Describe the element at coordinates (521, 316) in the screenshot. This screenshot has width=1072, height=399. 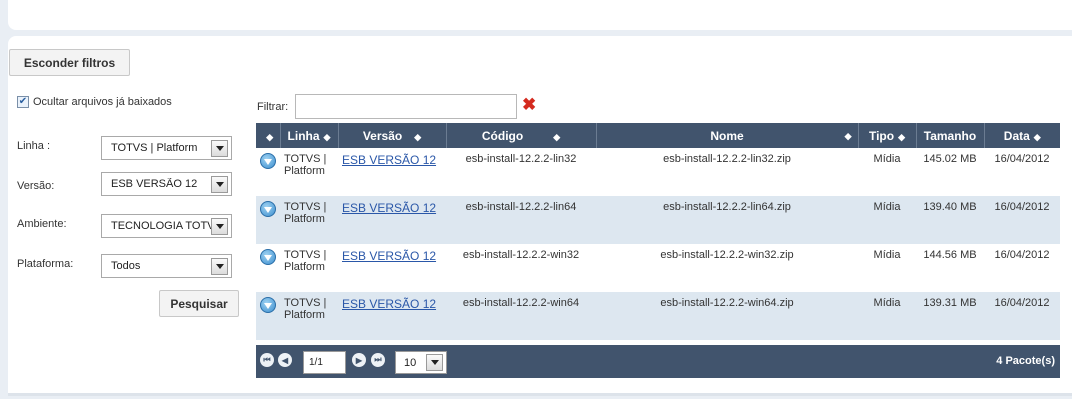
I see `code-cell: esb-install-12.2.2-win64` at that location.